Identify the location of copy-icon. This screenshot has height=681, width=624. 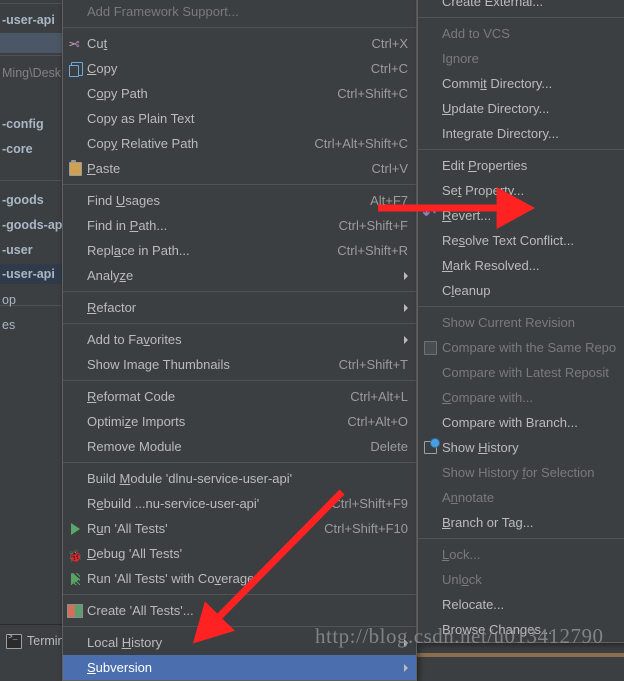
(75, 68).